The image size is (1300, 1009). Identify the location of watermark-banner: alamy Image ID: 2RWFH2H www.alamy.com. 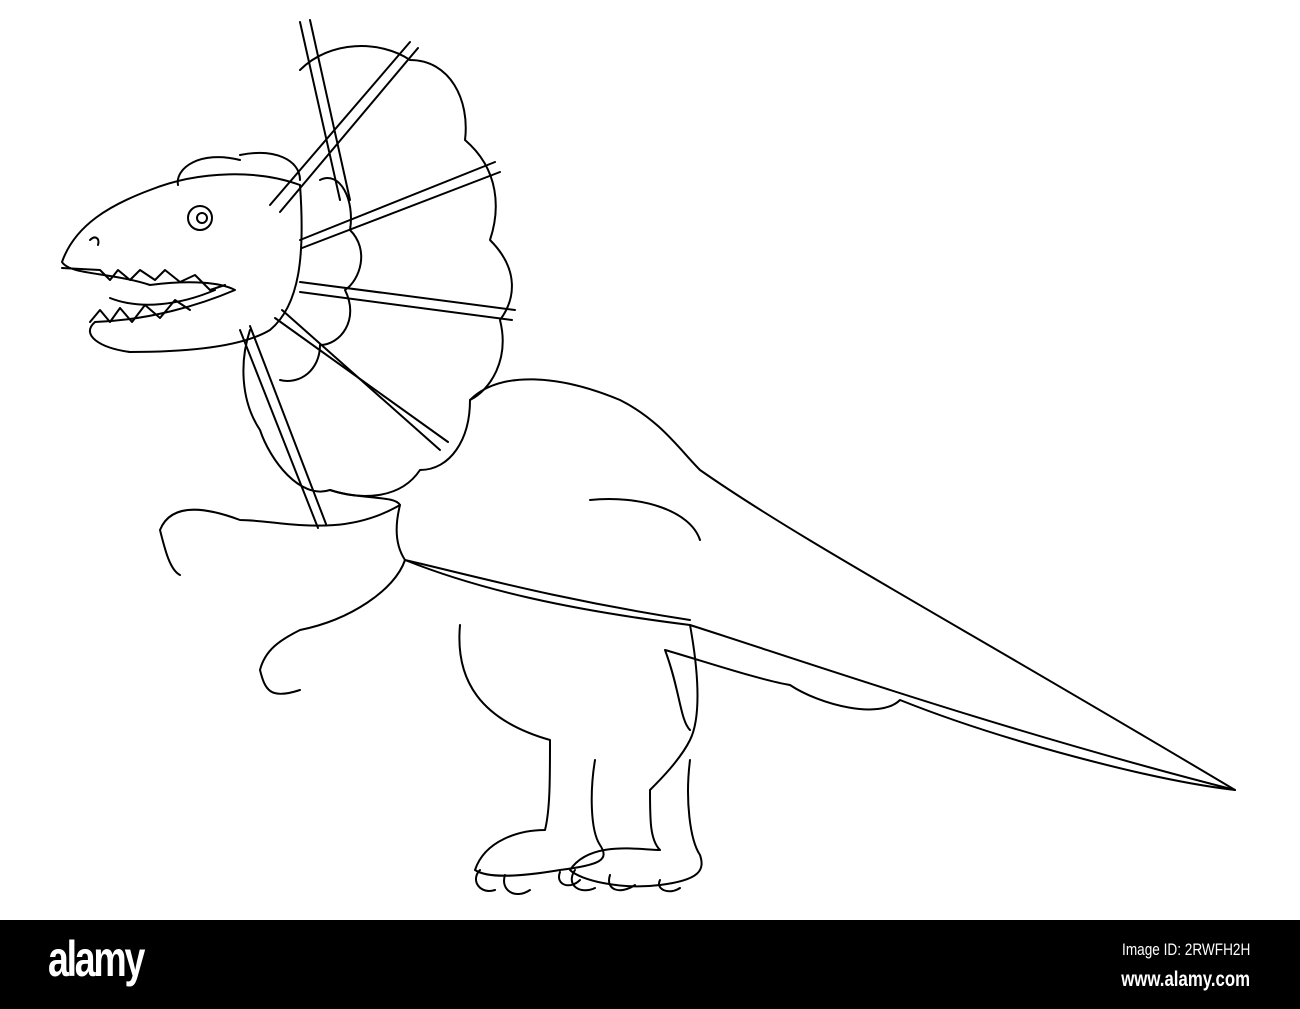
(650, 964).